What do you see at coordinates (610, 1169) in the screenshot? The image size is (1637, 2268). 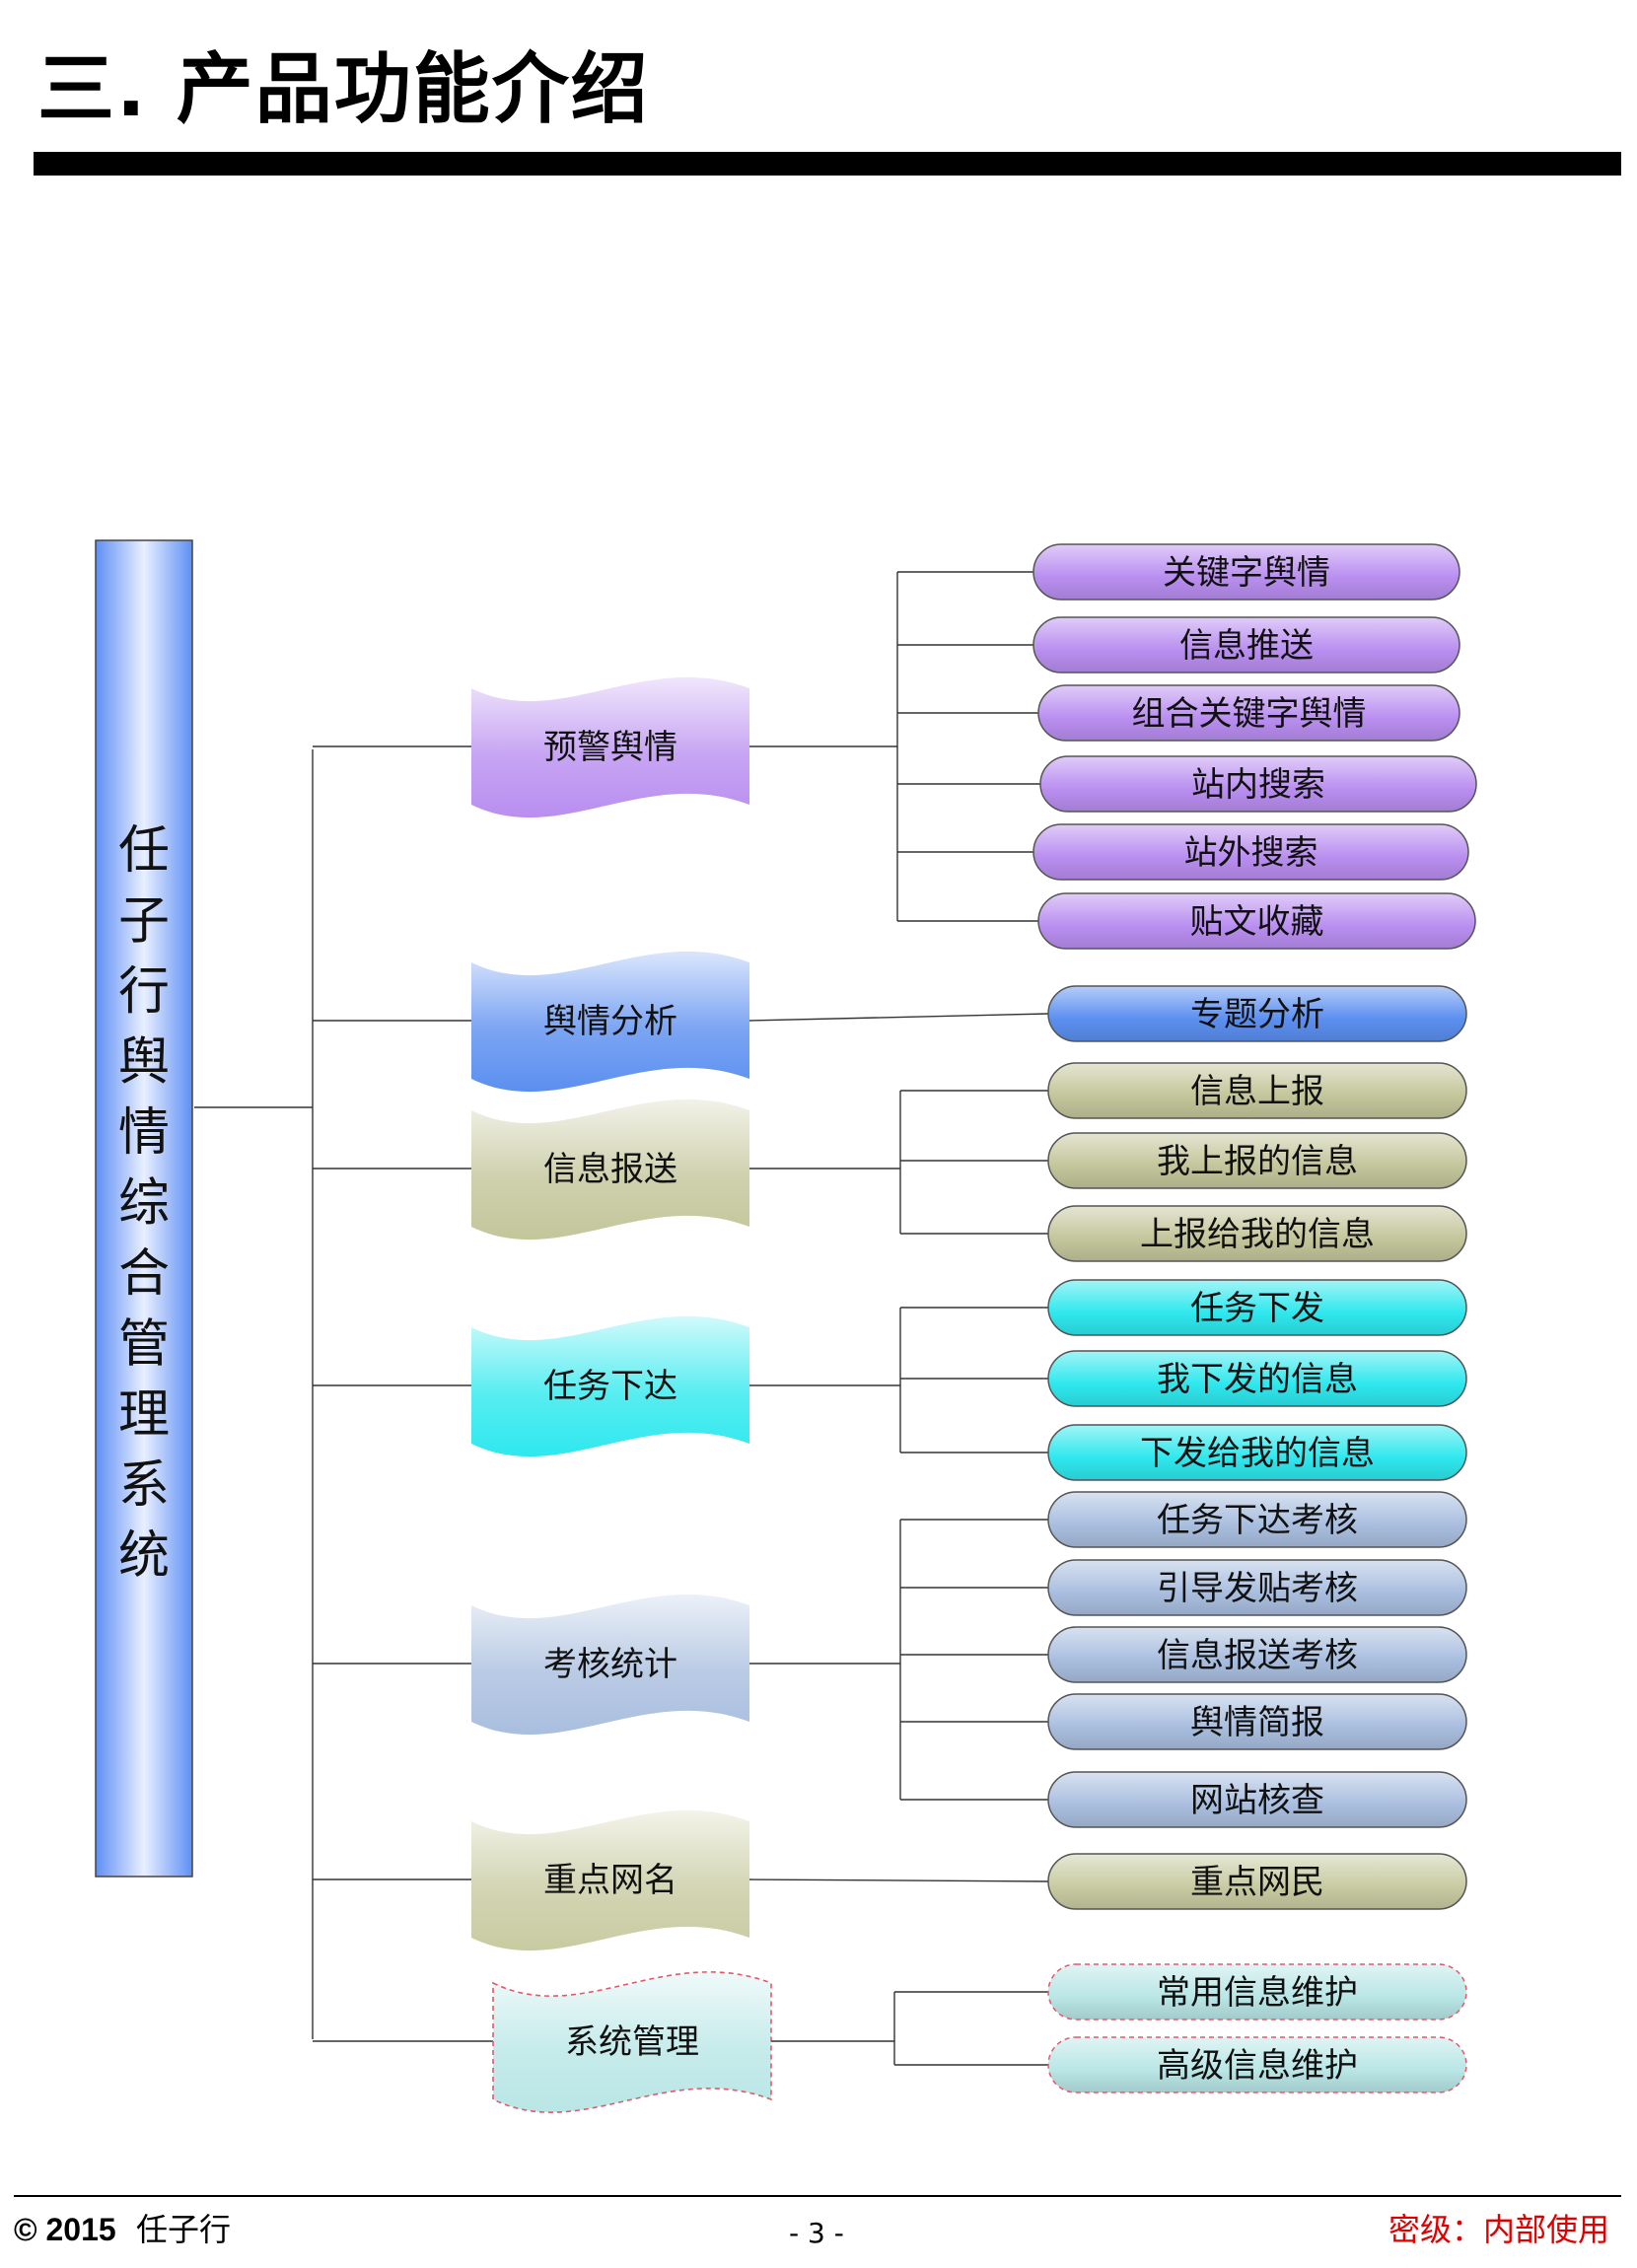 I see `group-label: 信息报送` at bounding box center [610, 1169].